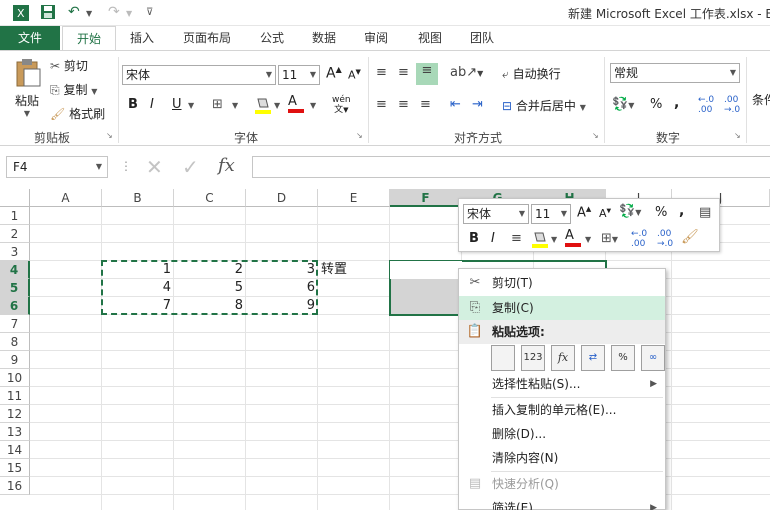 This screenshot has height=510, width=770. What do you see at coordinates (207, 38) in the screenshot?
I see `tab-page-layout: 页面布局` at bounding box center [207, 38].